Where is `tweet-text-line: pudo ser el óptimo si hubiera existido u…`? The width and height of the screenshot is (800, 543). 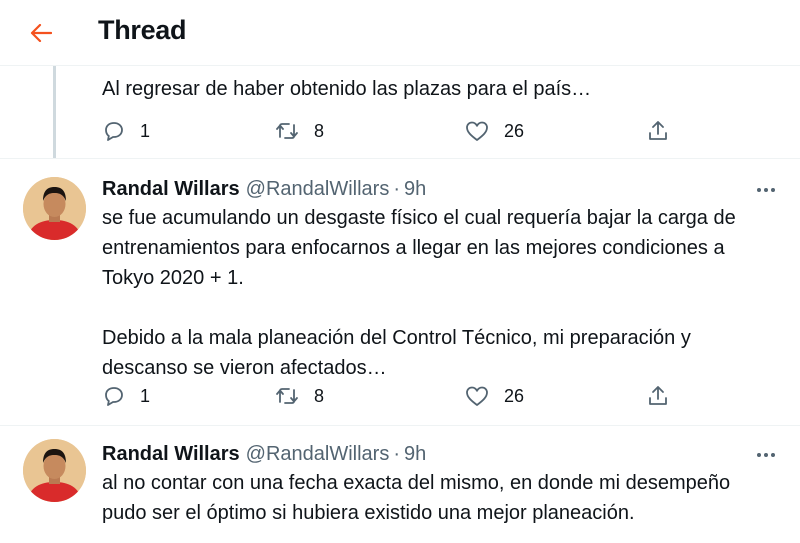
tweet-text-line: pudo ser el óptimo si hubiera existido u… is located at coordinates (368, 513).